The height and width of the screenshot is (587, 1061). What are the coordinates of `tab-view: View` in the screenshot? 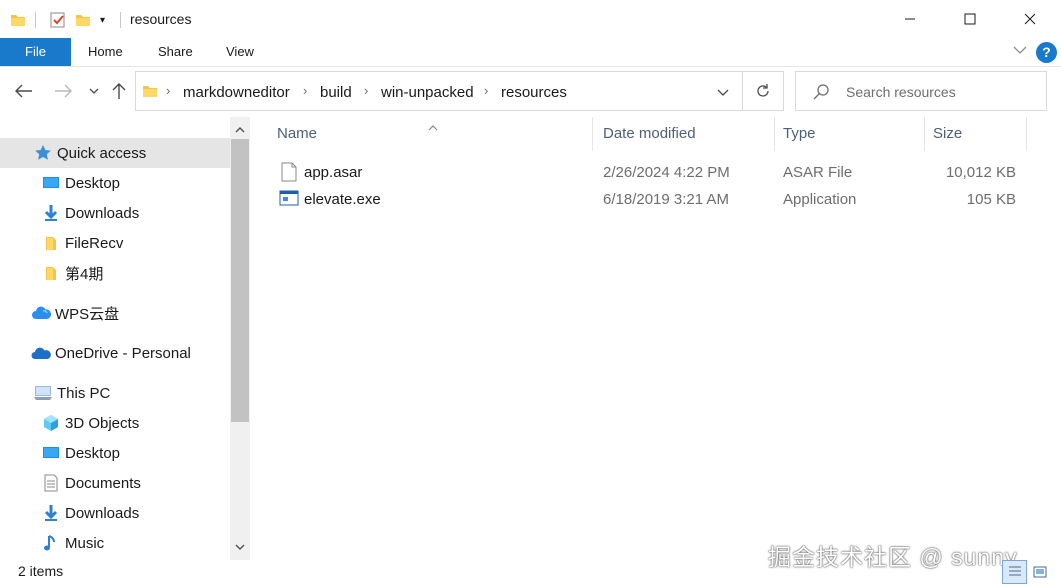 It's located at (240, 52).